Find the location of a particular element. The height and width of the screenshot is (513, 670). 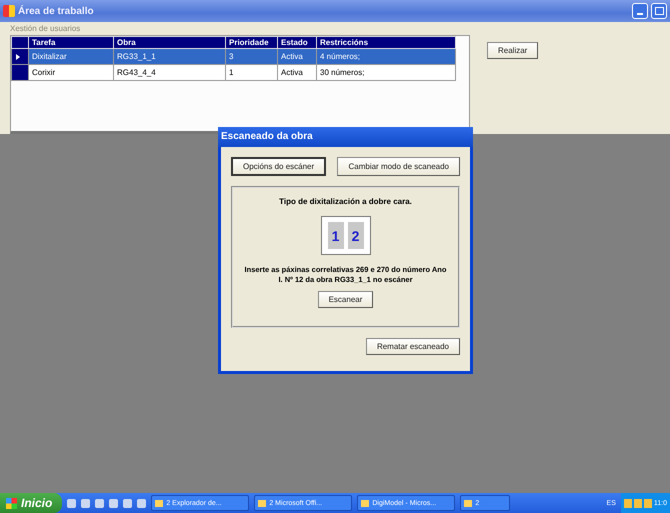

window-title: Área de traballo is located at coordinates (56, 11).